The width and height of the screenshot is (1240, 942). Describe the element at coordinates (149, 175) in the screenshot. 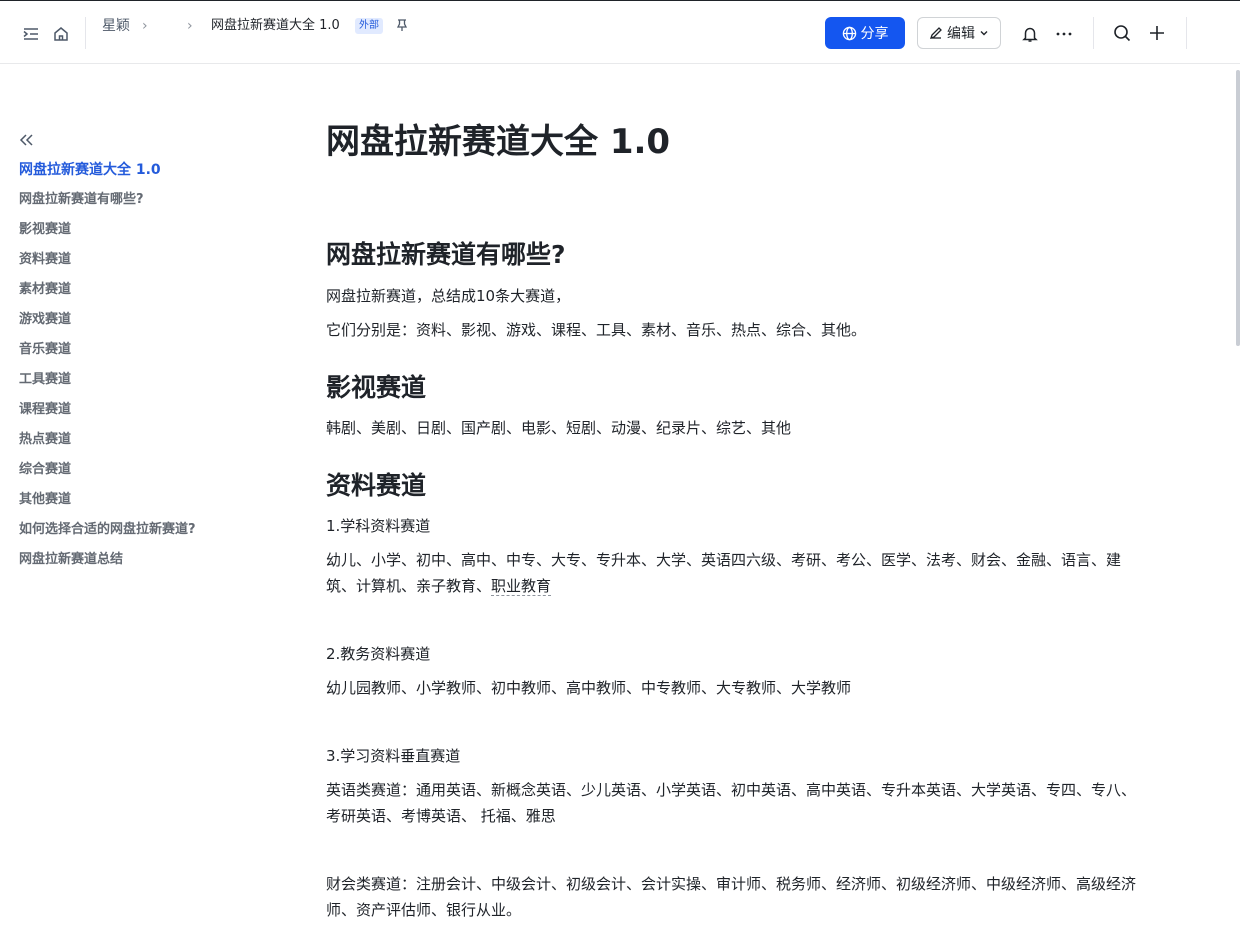

I see `toc-item: 网盘拉新赛道大全 1.0` at that location.